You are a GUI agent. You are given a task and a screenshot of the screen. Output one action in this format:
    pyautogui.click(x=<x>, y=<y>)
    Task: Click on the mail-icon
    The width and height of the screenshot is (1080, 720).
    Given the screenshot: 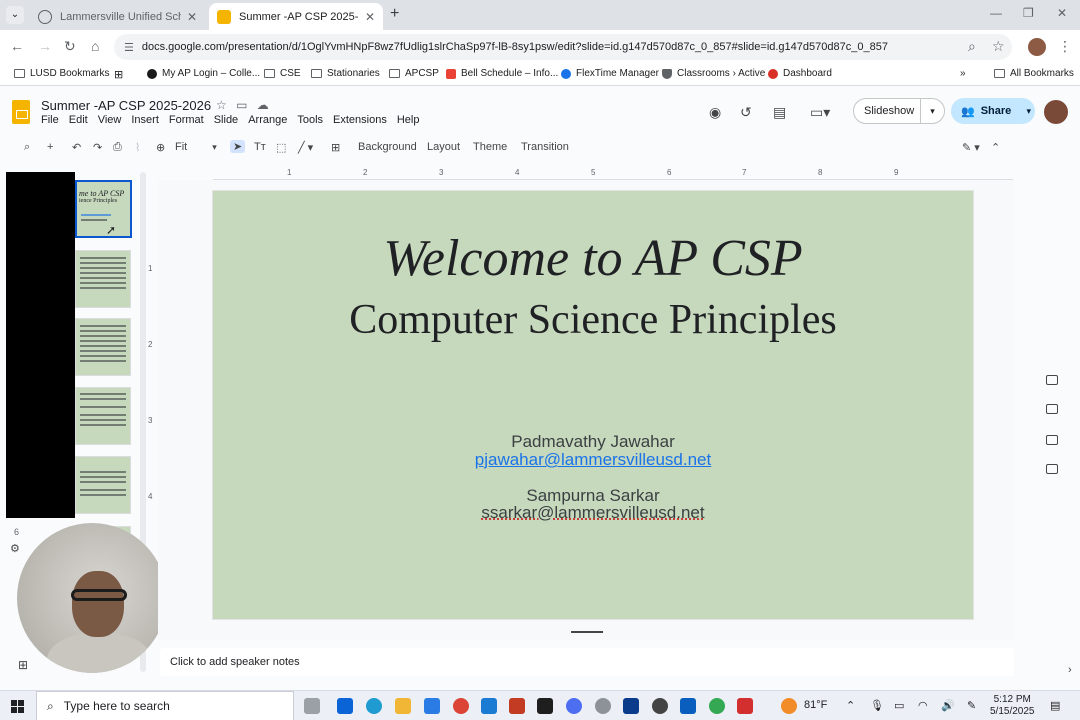 What is the action you would take?
    pyautogui.click(x=345, y=706)
    